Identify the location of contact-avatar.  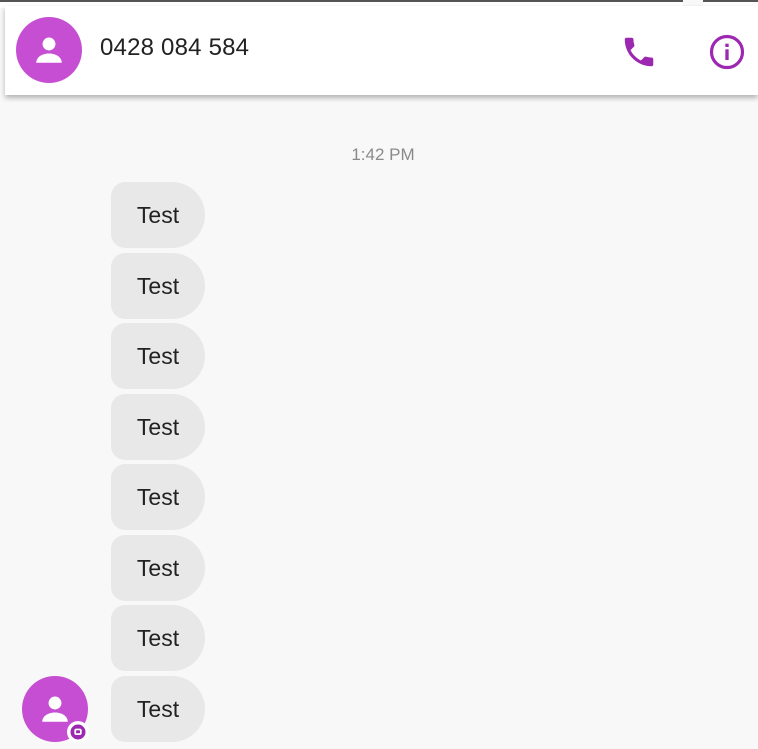
(49, 50).